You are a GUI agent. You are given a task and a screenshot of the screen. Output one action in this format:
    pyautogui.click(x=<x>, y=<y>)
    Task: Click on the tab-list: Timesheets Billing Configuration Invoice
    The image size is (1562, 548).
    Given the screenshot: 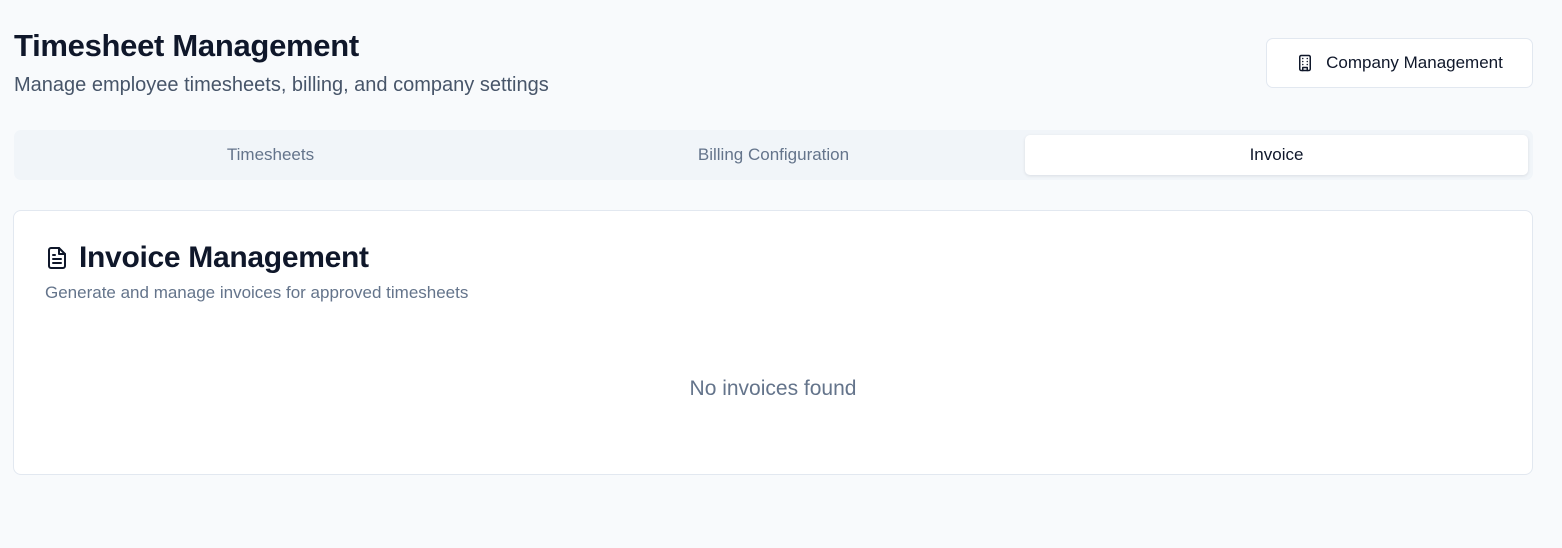 What is the action you would take?
    pyautogui.click(x=773, y=155)
    